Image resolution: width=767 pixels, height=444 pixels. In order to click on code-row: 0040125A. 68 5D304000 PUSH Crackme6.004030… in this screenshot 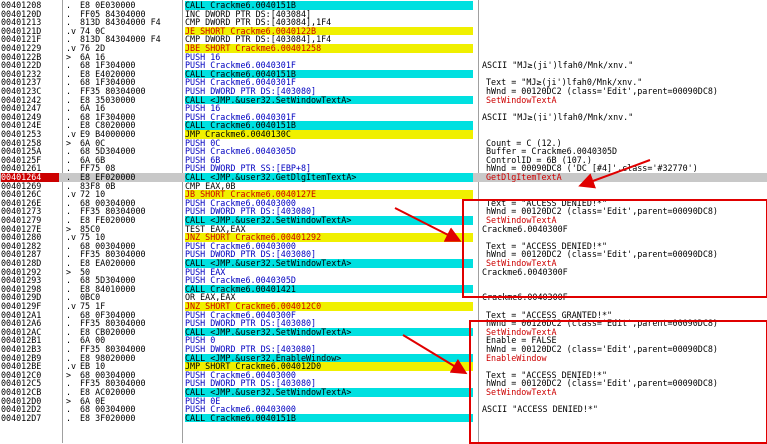, I will do `click(383, 151)`.